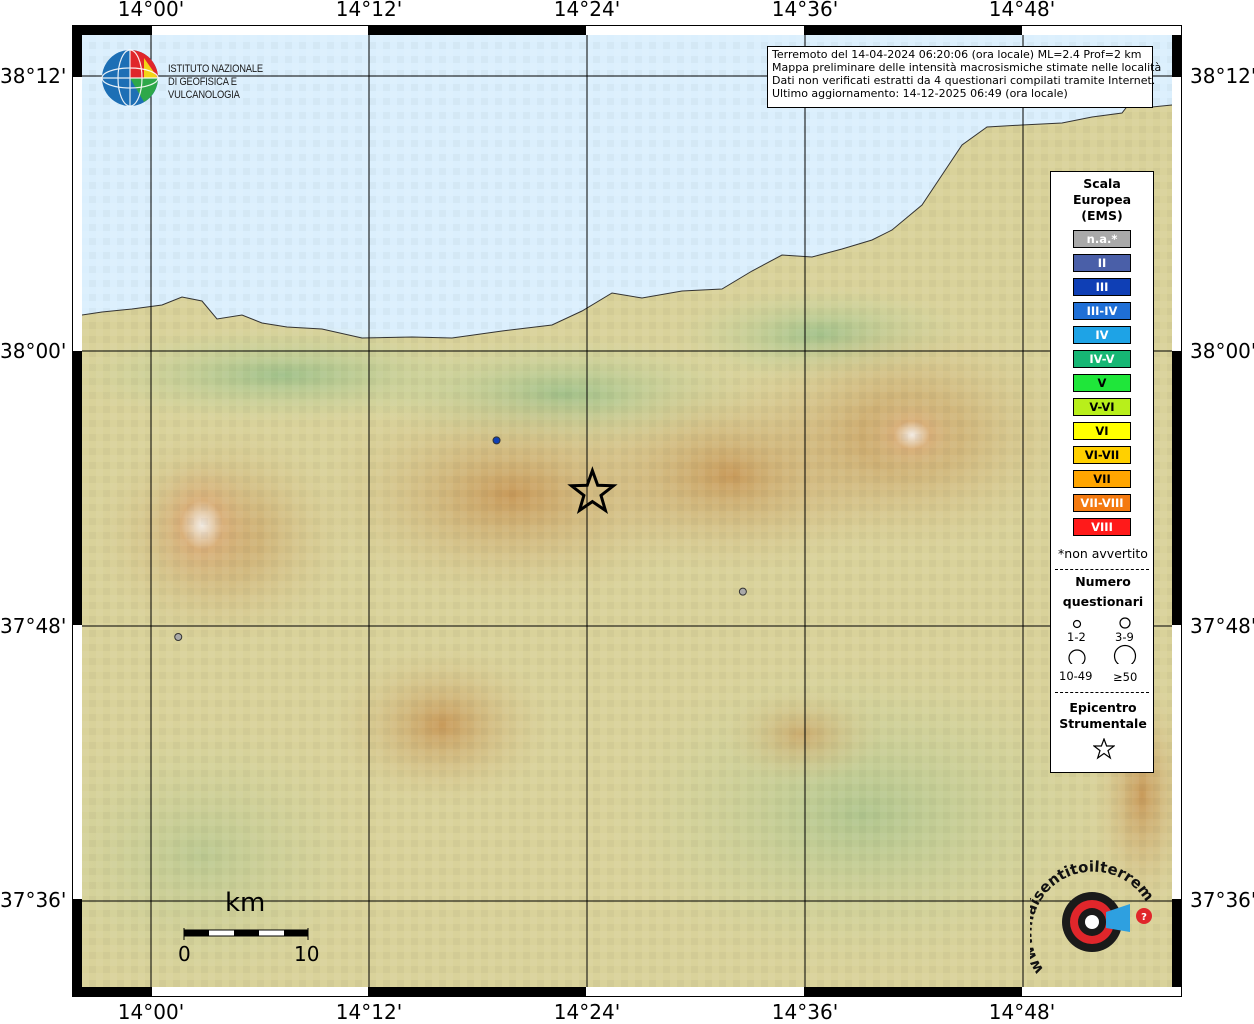  I want to click on tick-right-3748: 37°48', so click(1222, 626).